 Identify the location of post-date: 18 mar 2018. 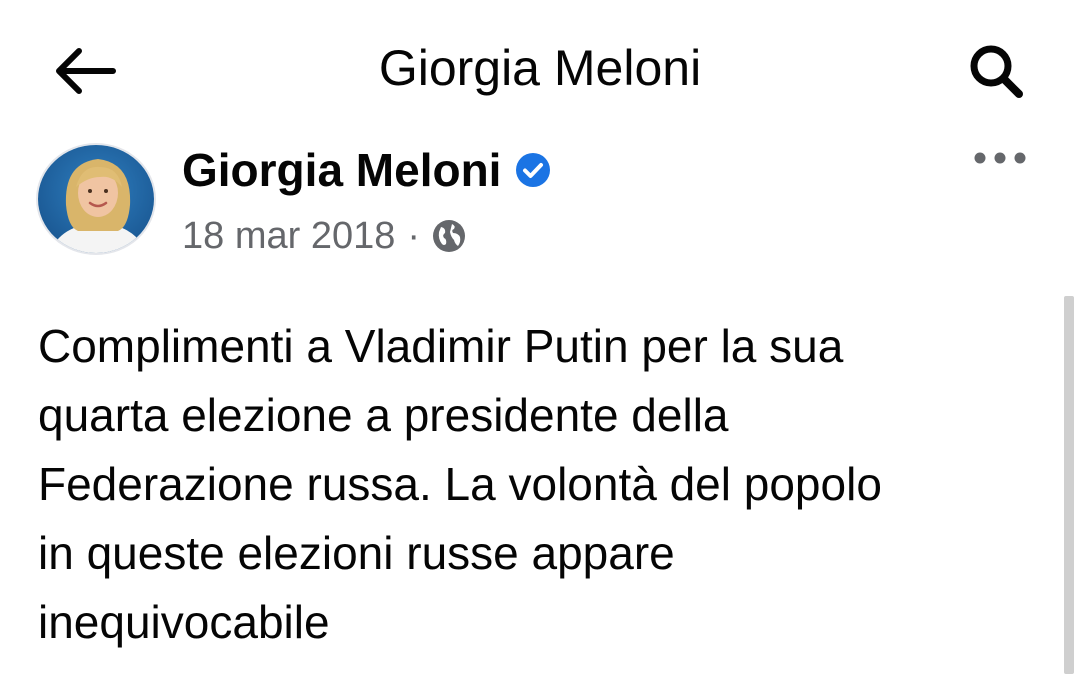
(288, 236).